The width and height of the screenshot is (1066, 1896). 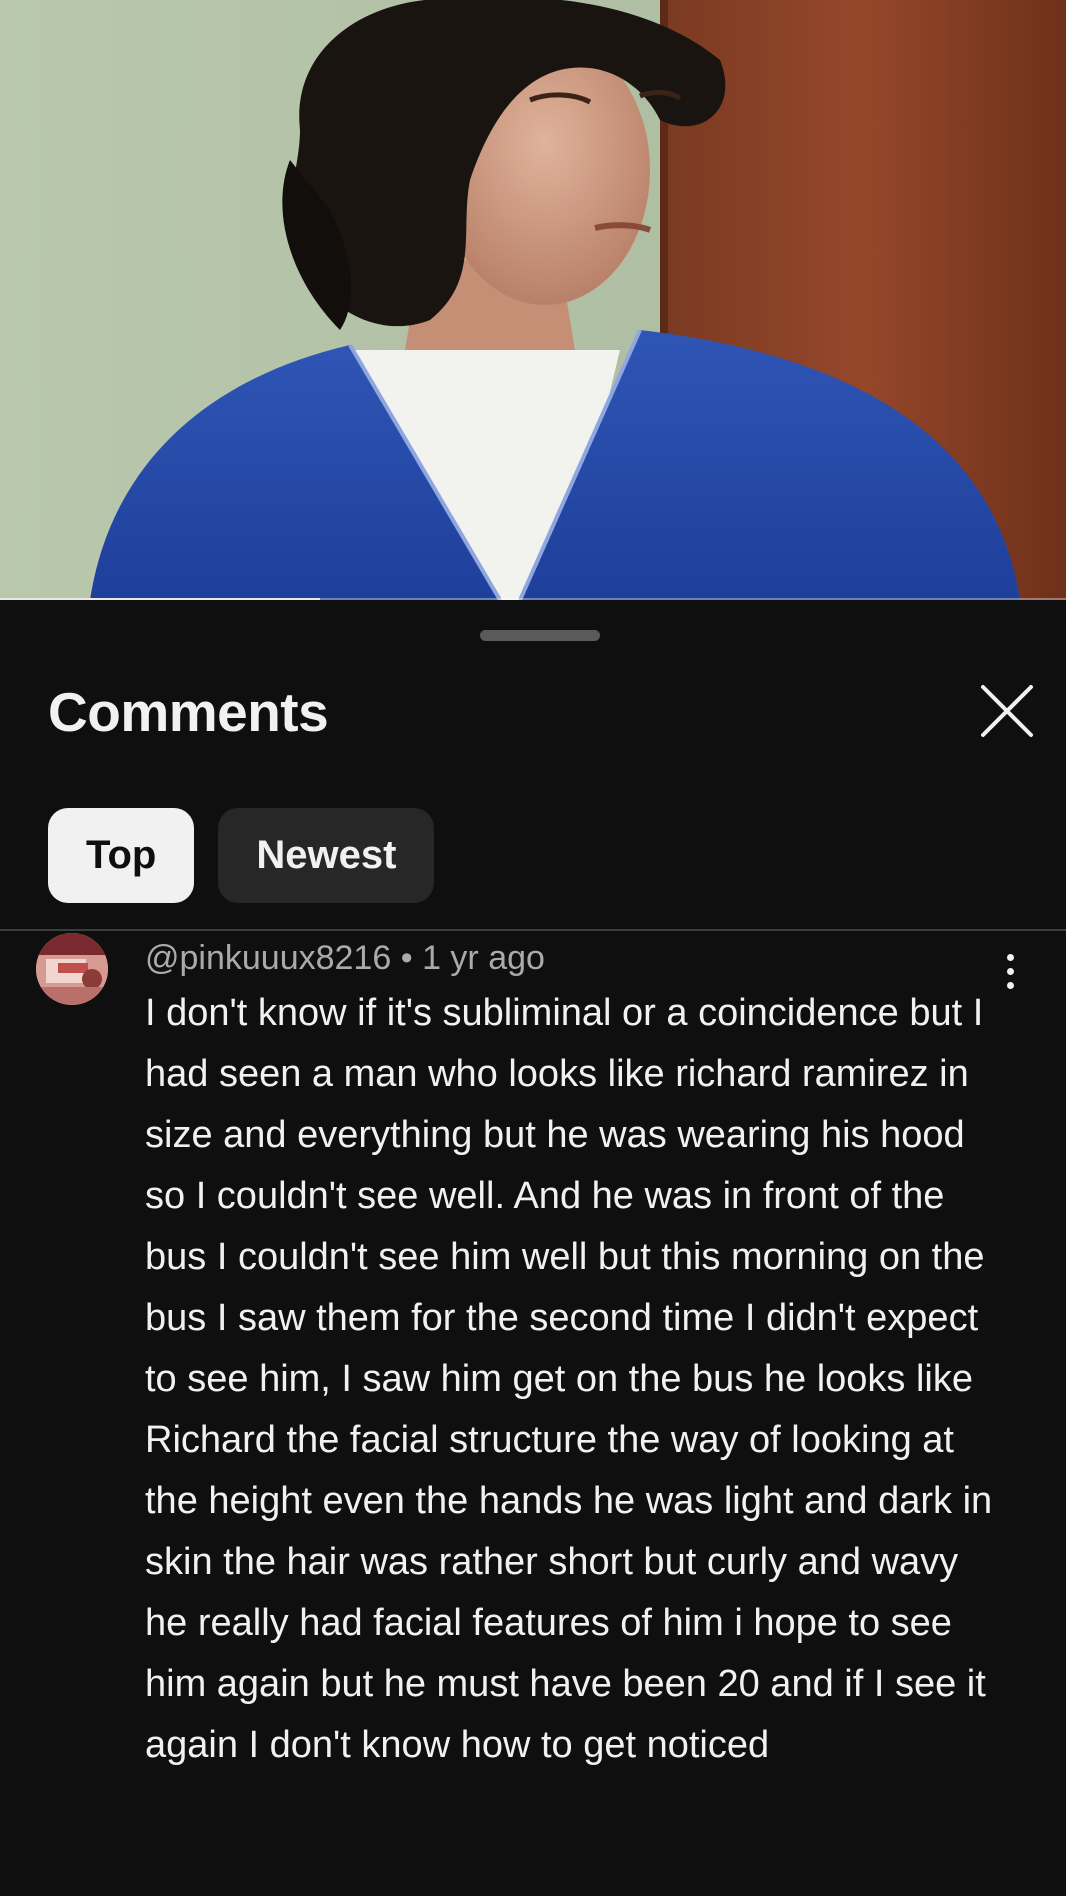 What do you see at coordinates (188, 712) in the screenshot?
I see `comments-title: Comments` at bounding box center [188, 712].